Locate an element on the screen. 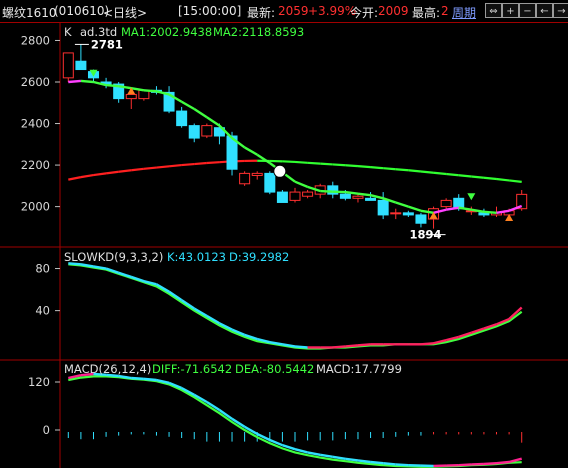 The image size is (568, 468). k-readout: K:43.0123 is located at coordinates (196, 257).